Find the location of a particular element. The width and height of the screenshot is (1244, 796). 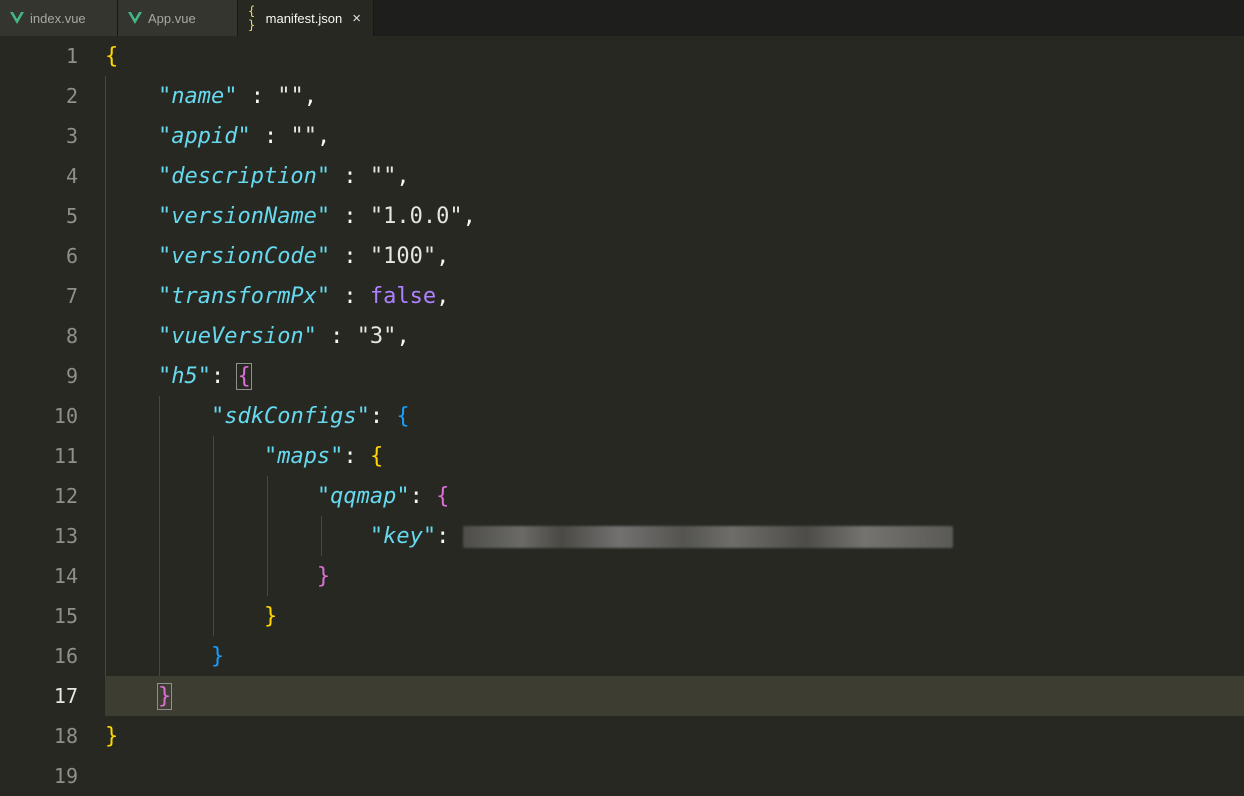

code-line-current: 17 } is located at coordinates (622, 696).